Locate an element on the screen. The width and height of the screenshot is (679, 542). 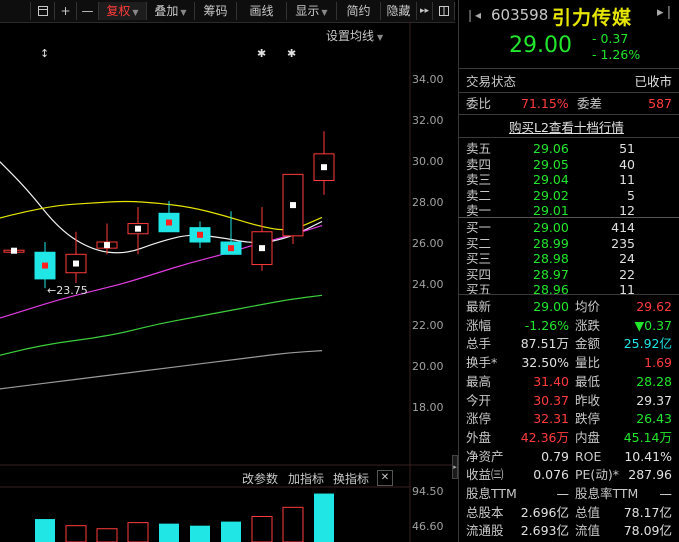
stat-value: 78.09亿 is located at coordinates (647, 531).